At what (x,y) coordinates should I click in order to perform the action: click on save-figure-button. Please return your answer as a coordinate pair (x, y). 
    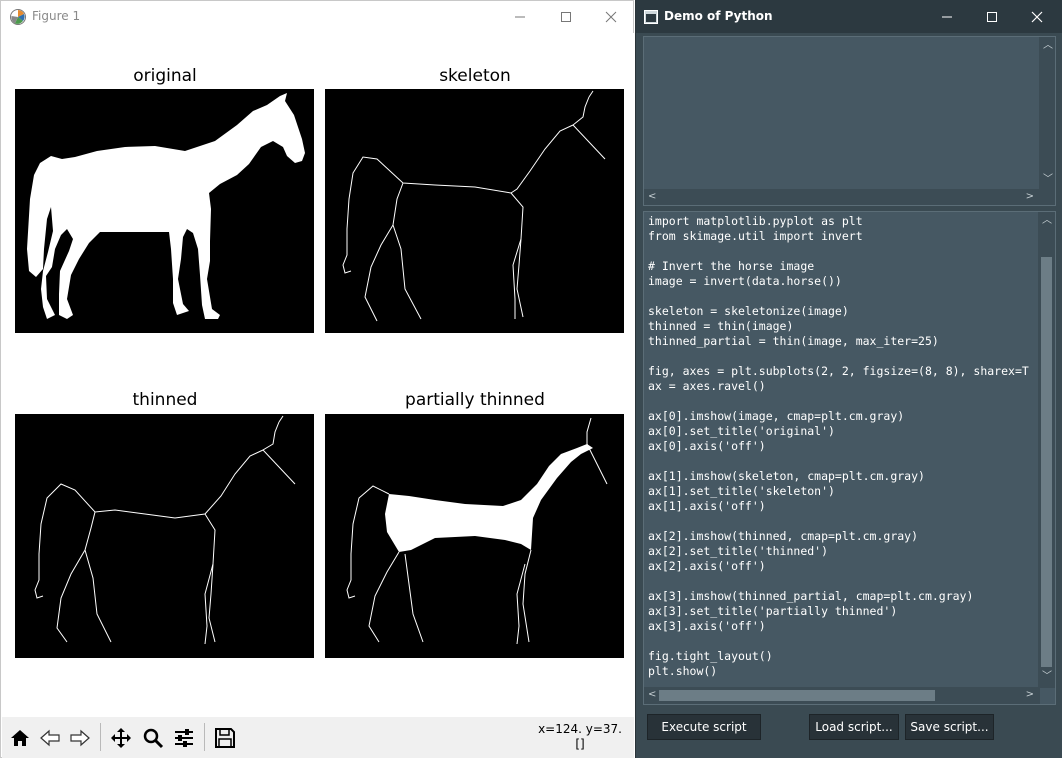
    Looking at the image, I should click on (225, 738).